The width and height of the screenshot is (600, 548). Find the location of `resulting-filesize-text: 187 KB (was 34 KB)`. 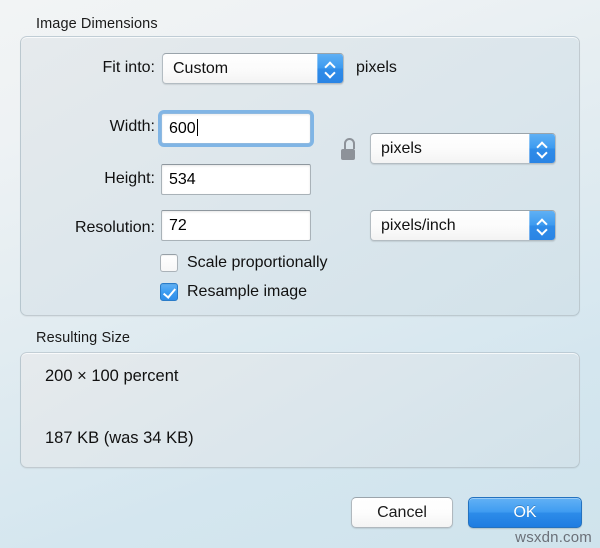

resulting-filesize-text: 187 KB (was 34 KB) is located at coordinates (119, 438).